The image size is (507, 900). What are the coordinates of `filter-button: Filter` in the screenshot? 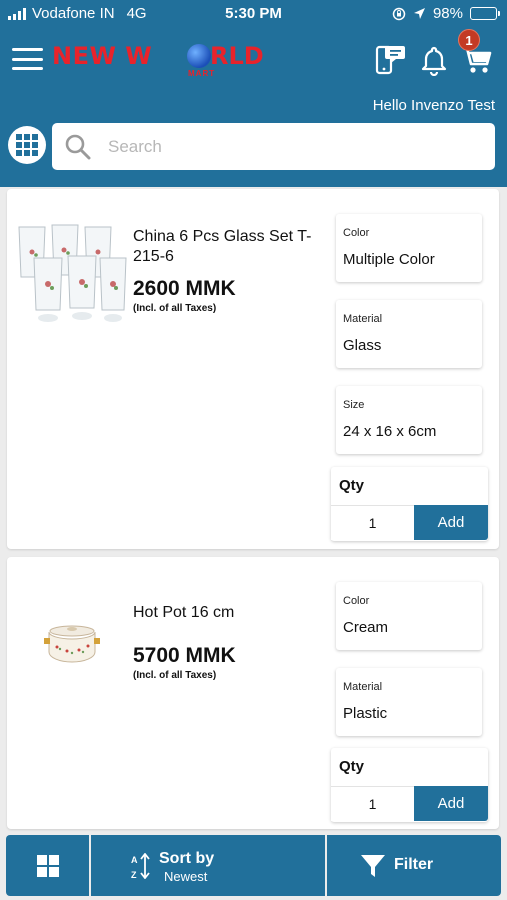 It's located at (414, 865).